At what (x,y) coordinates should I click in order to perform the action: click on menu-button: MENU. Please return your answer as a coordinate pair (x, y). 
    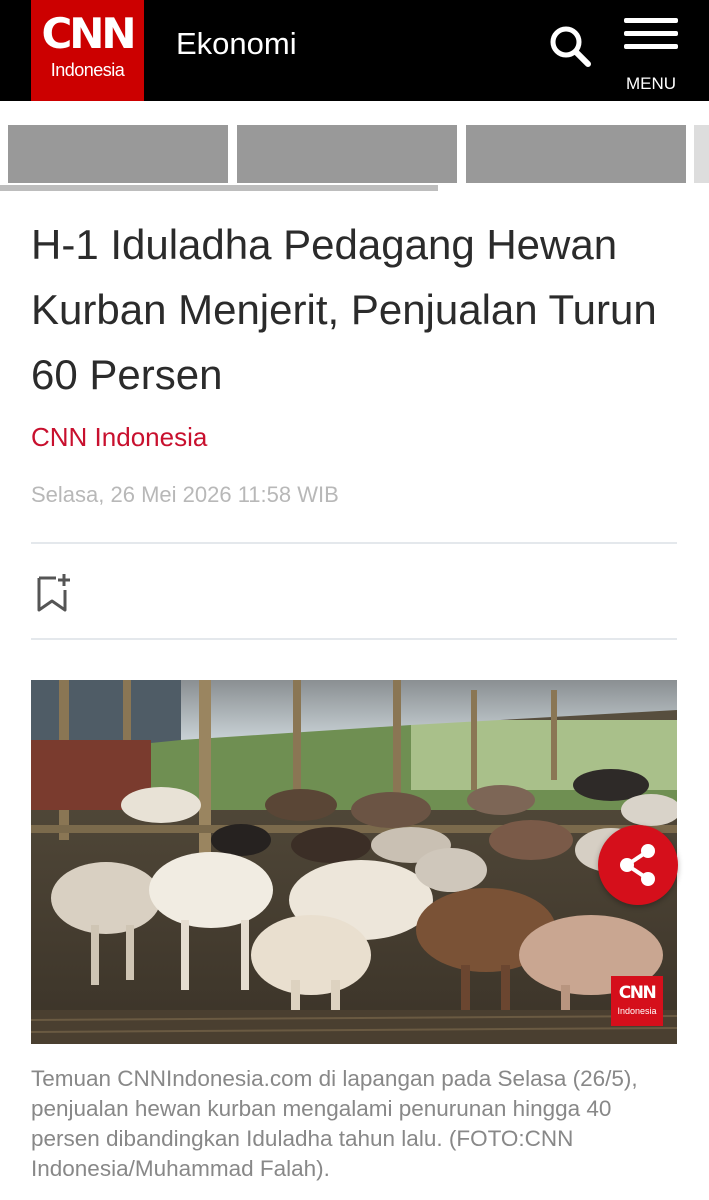
    Looking at the image, I should click on (651, 55).